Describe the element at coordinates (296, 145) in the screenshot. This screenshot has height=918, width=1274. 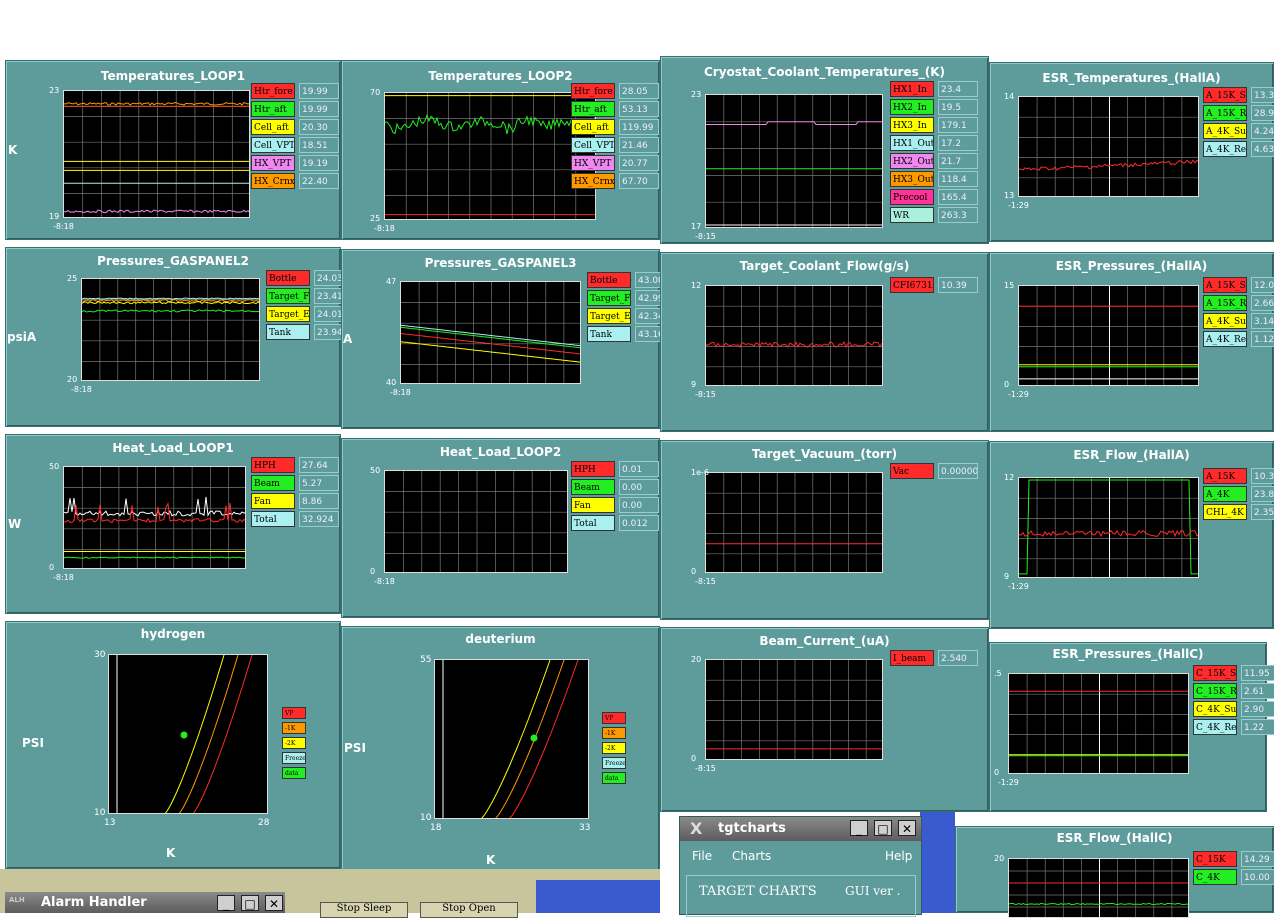
I see `legend-row: Cell_VPT 18.51` at that location.